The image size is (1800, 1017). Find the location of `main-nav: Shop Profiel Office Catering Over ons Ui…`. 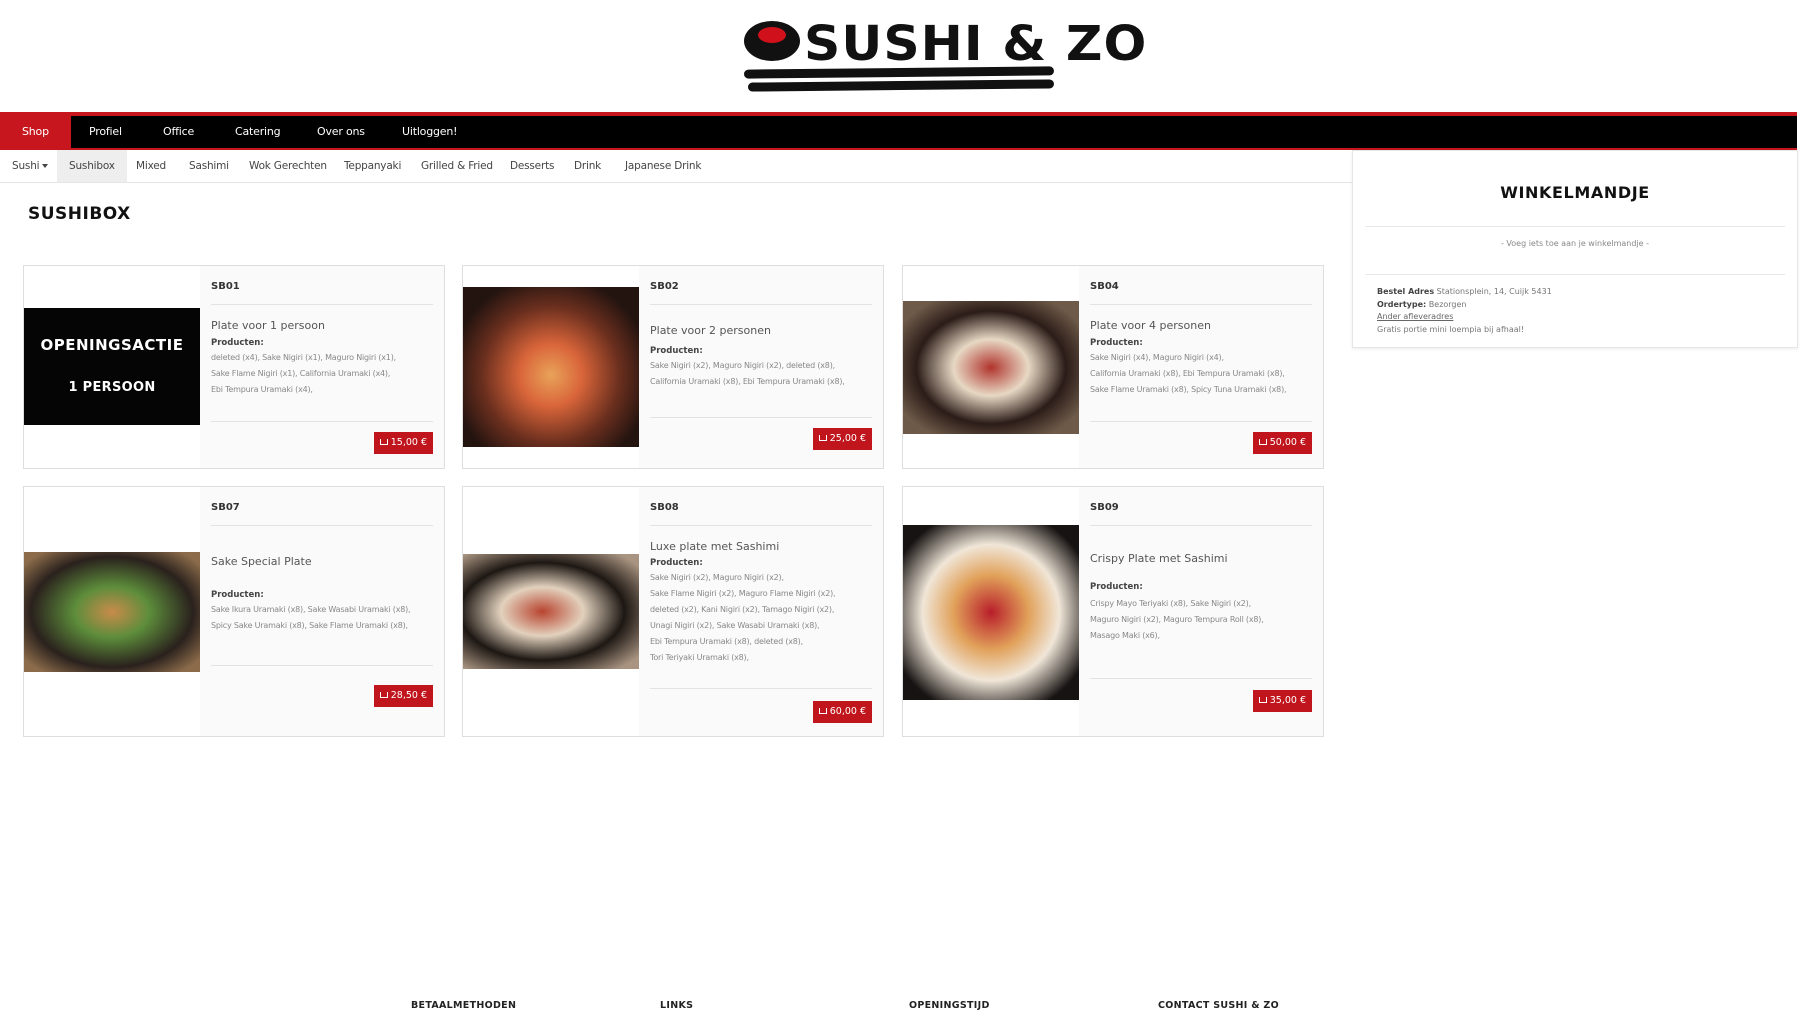

main-nav: Shop Profiel Office Catering Over ons Ui… is located at coordinates (898, 133).